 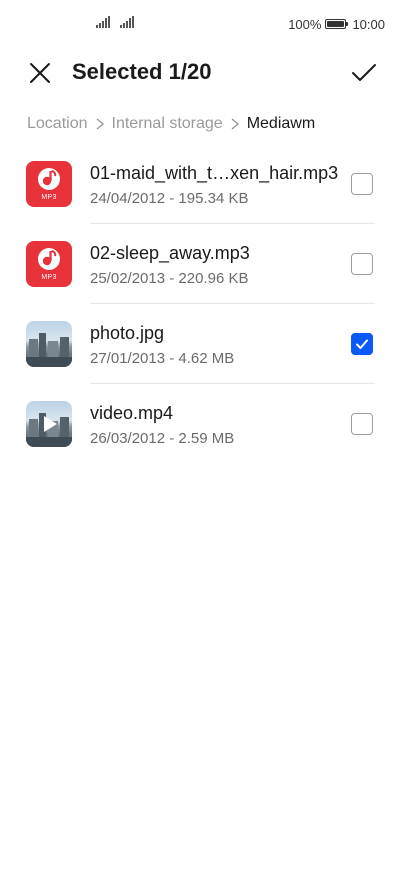 I want to click on close-icon, so click(x=40, y=73).